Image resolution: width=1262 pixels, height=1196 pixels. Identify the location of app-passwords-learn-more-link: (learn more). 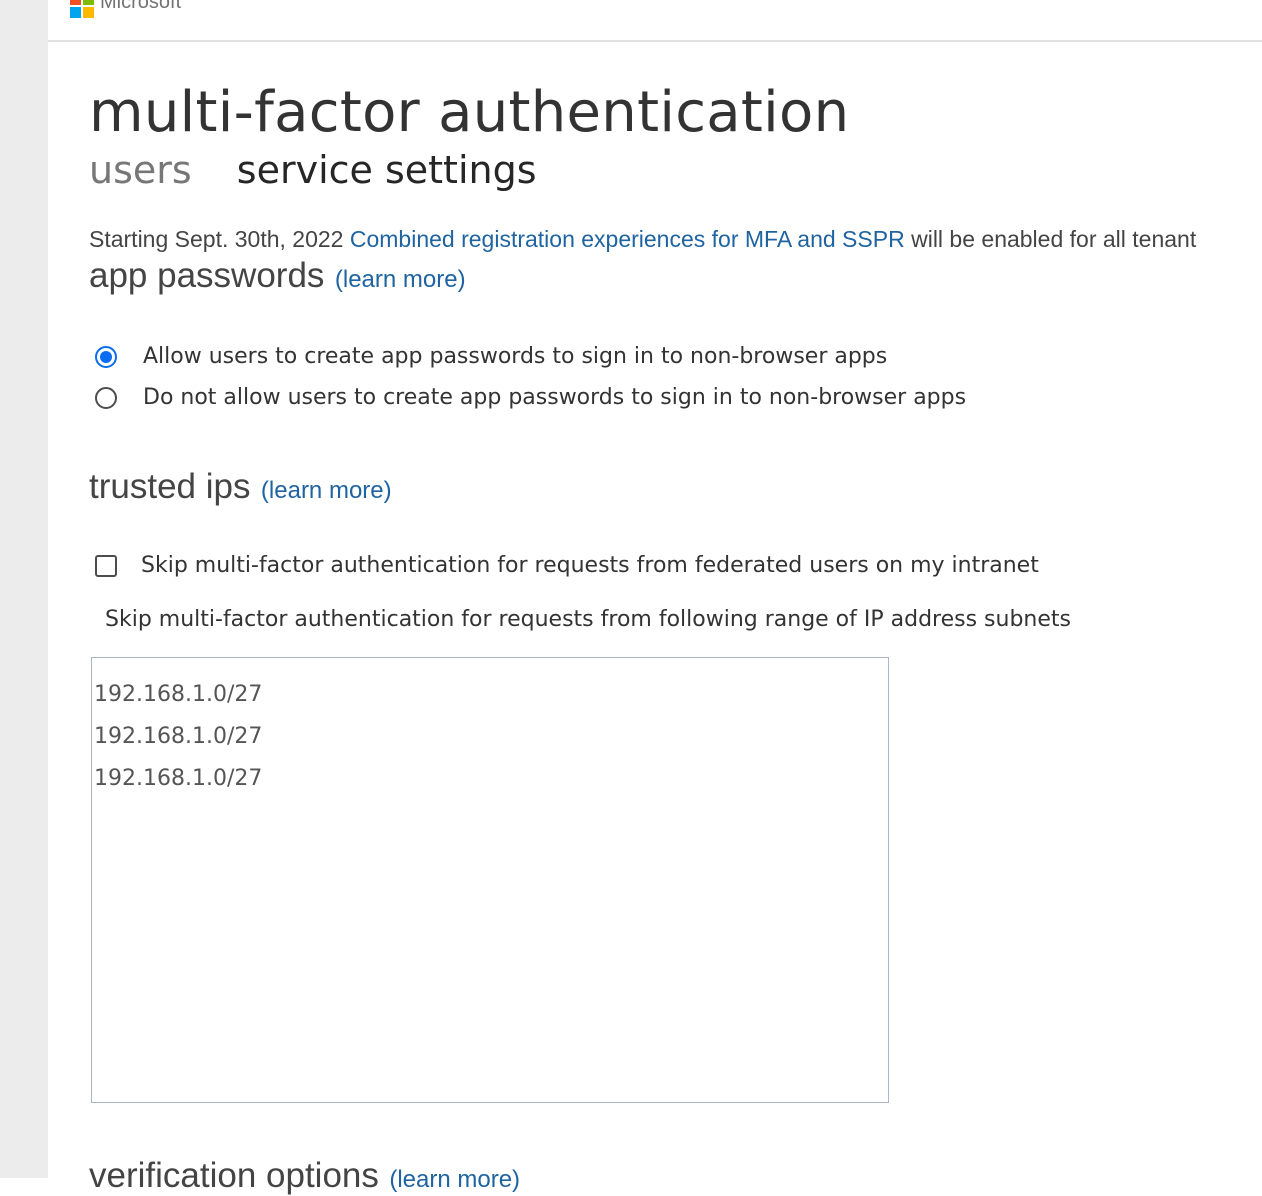
(400, 279).